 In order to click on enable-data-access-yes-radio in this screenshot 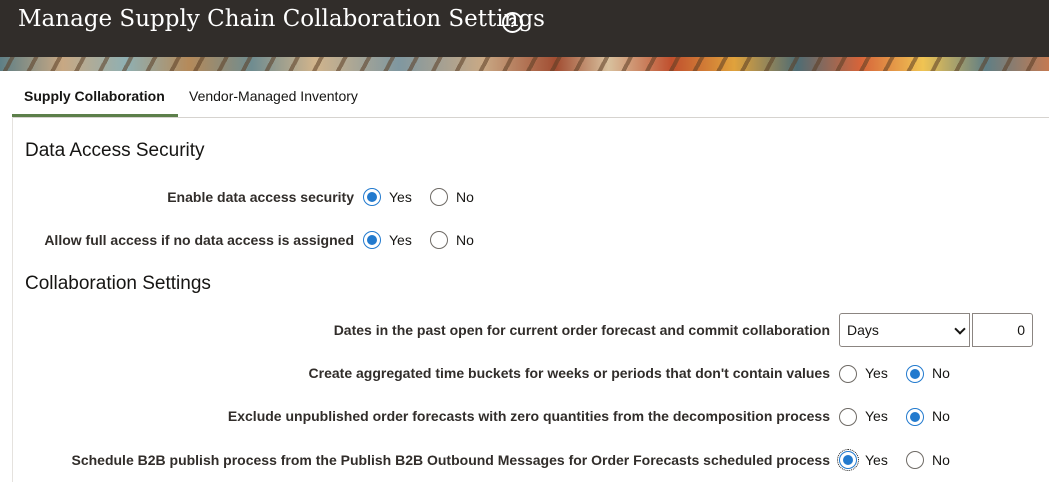, I will do `click(372, 197)`.